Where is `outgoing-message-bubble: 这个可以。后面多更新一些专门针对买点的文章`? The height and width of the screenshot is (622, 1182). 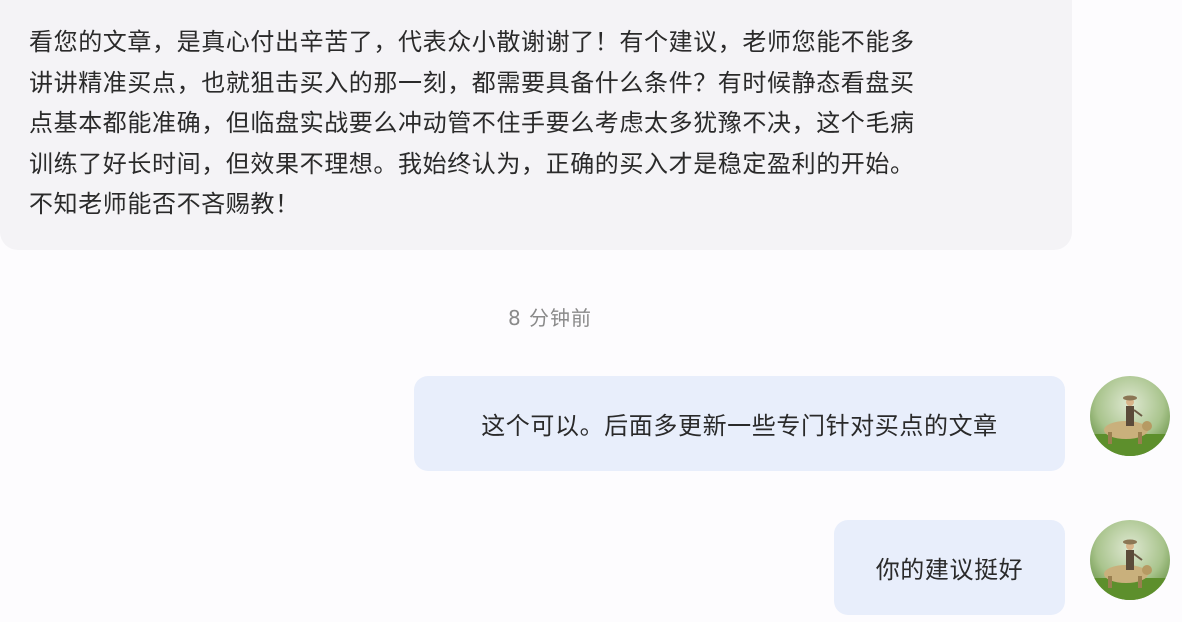
outgoing-message-bubble: 这个可以。后面多更新一些专门针对买点的文章 is located at coordinates (739, 423).